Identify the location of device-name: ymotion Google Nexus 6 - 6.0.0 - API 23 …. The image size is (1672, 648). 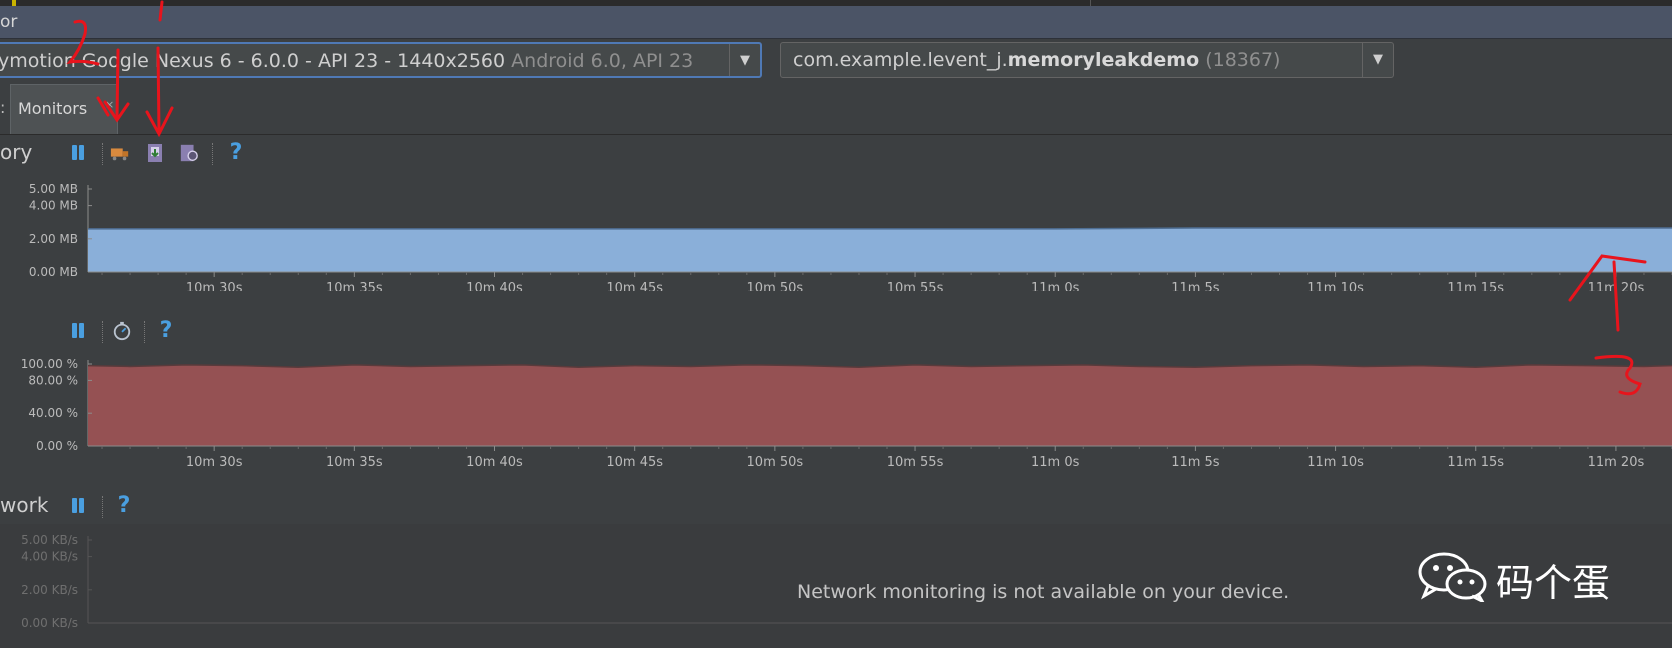
(253, 61).